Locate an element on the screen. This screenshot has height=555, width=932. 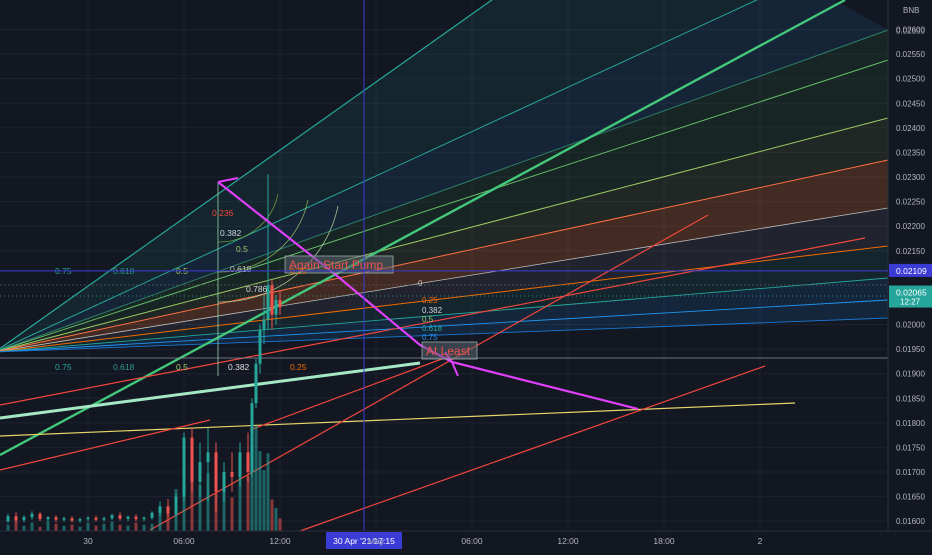
y-tick-label: 0.02400 is located at coordinates (910, 128).